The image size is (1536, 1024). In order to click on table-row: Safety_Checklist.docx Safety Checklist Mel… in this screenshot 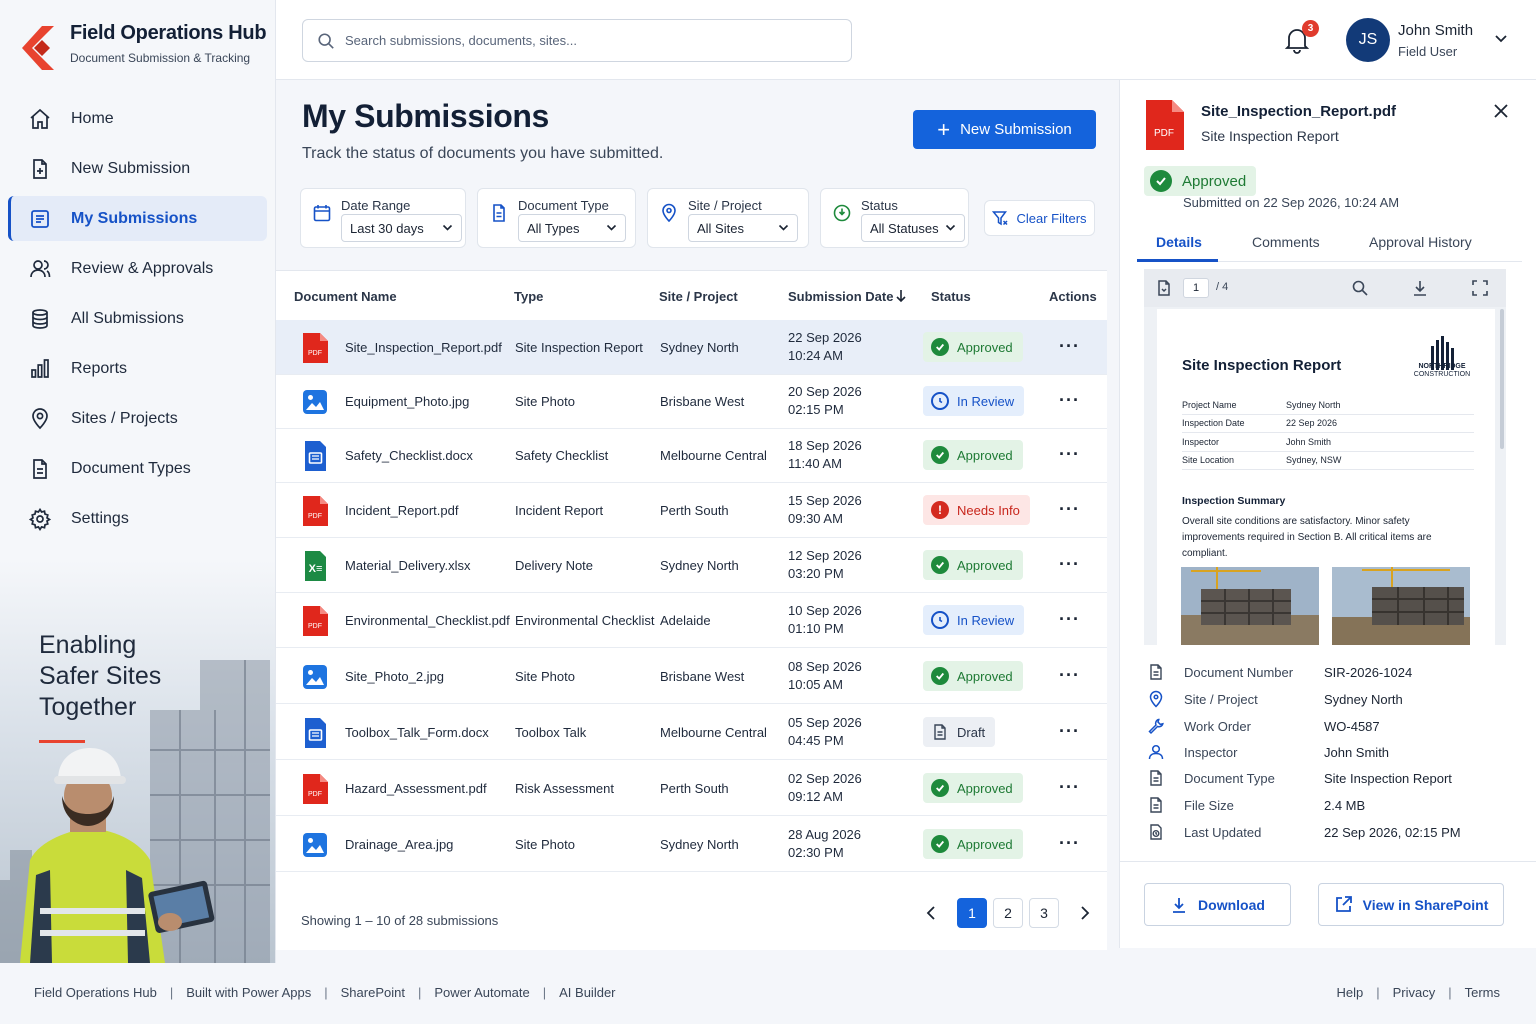, I will do `click(691, 455)`.